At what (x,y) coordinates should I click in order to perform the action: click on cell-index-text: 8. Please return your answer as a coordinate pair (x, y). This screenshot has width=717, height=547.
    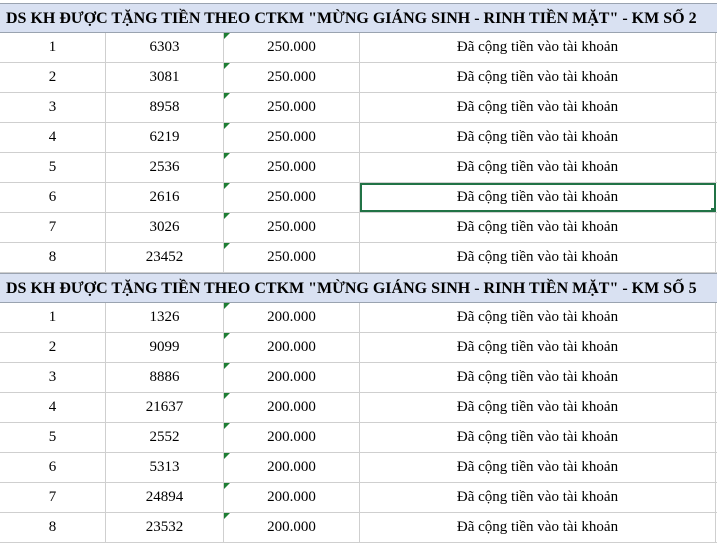
    Looking at the image, I should click on (52, 257).